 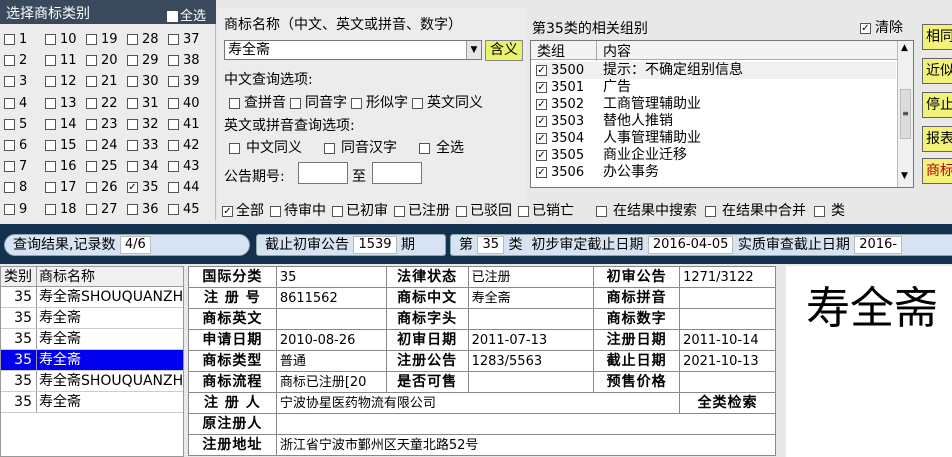 I want to click on category-27: 27, so click(x=102, y=210).